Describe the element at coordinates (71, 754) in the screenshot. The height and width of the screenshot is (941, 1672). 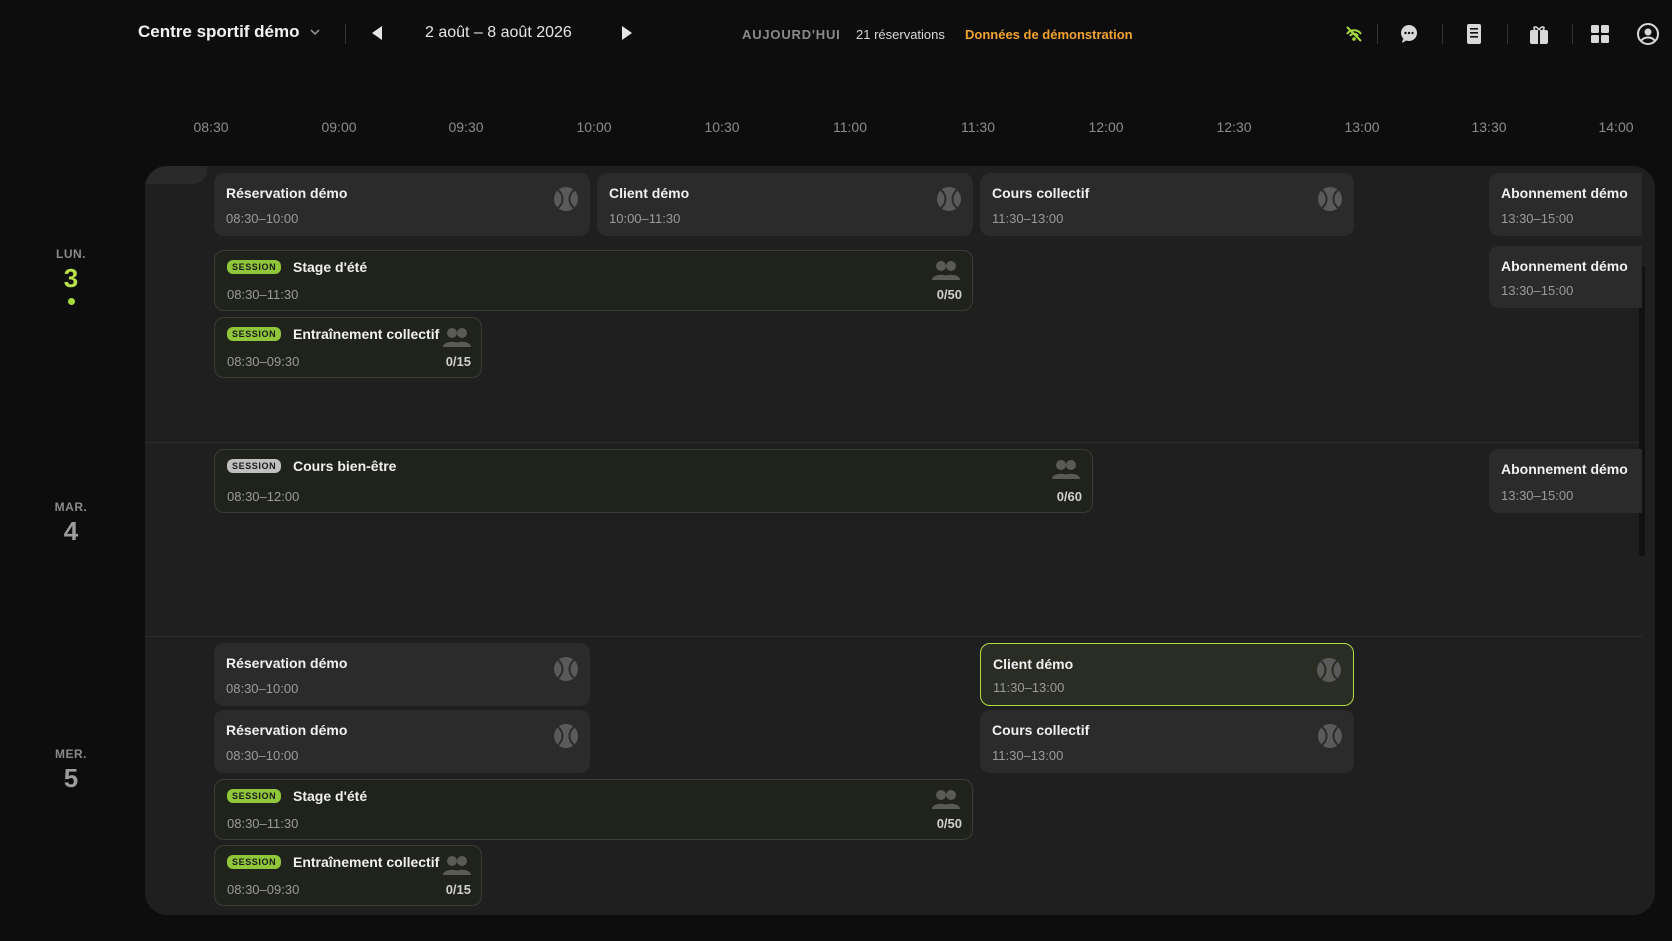
I see `day-of-week: MER.` at that location.